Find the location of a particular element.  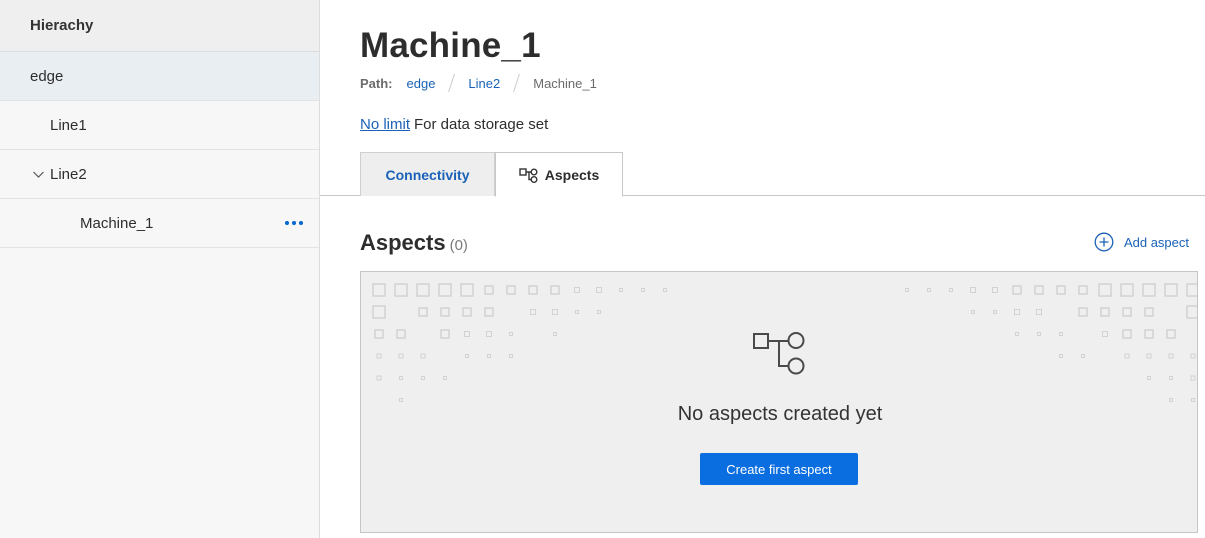

more-options-icon is located at coordinates (294, 223).